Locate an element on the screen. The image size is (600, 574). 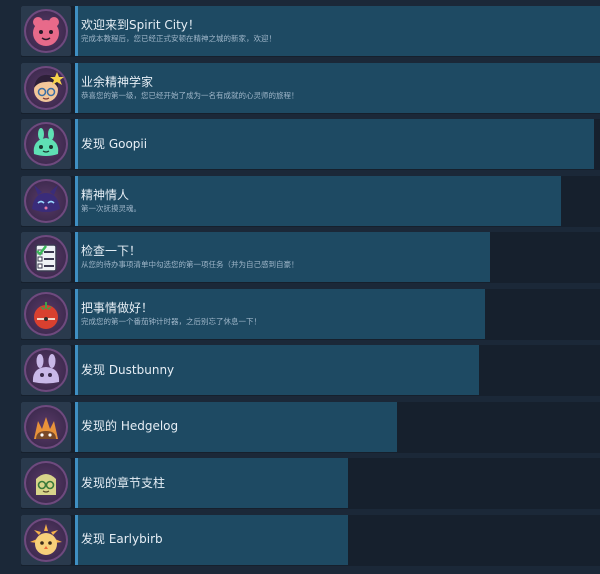
achievement-description: 完成您的第一个番茄钟计时器，之后别忘了休息一下！ is located at coordinates (171, 321).